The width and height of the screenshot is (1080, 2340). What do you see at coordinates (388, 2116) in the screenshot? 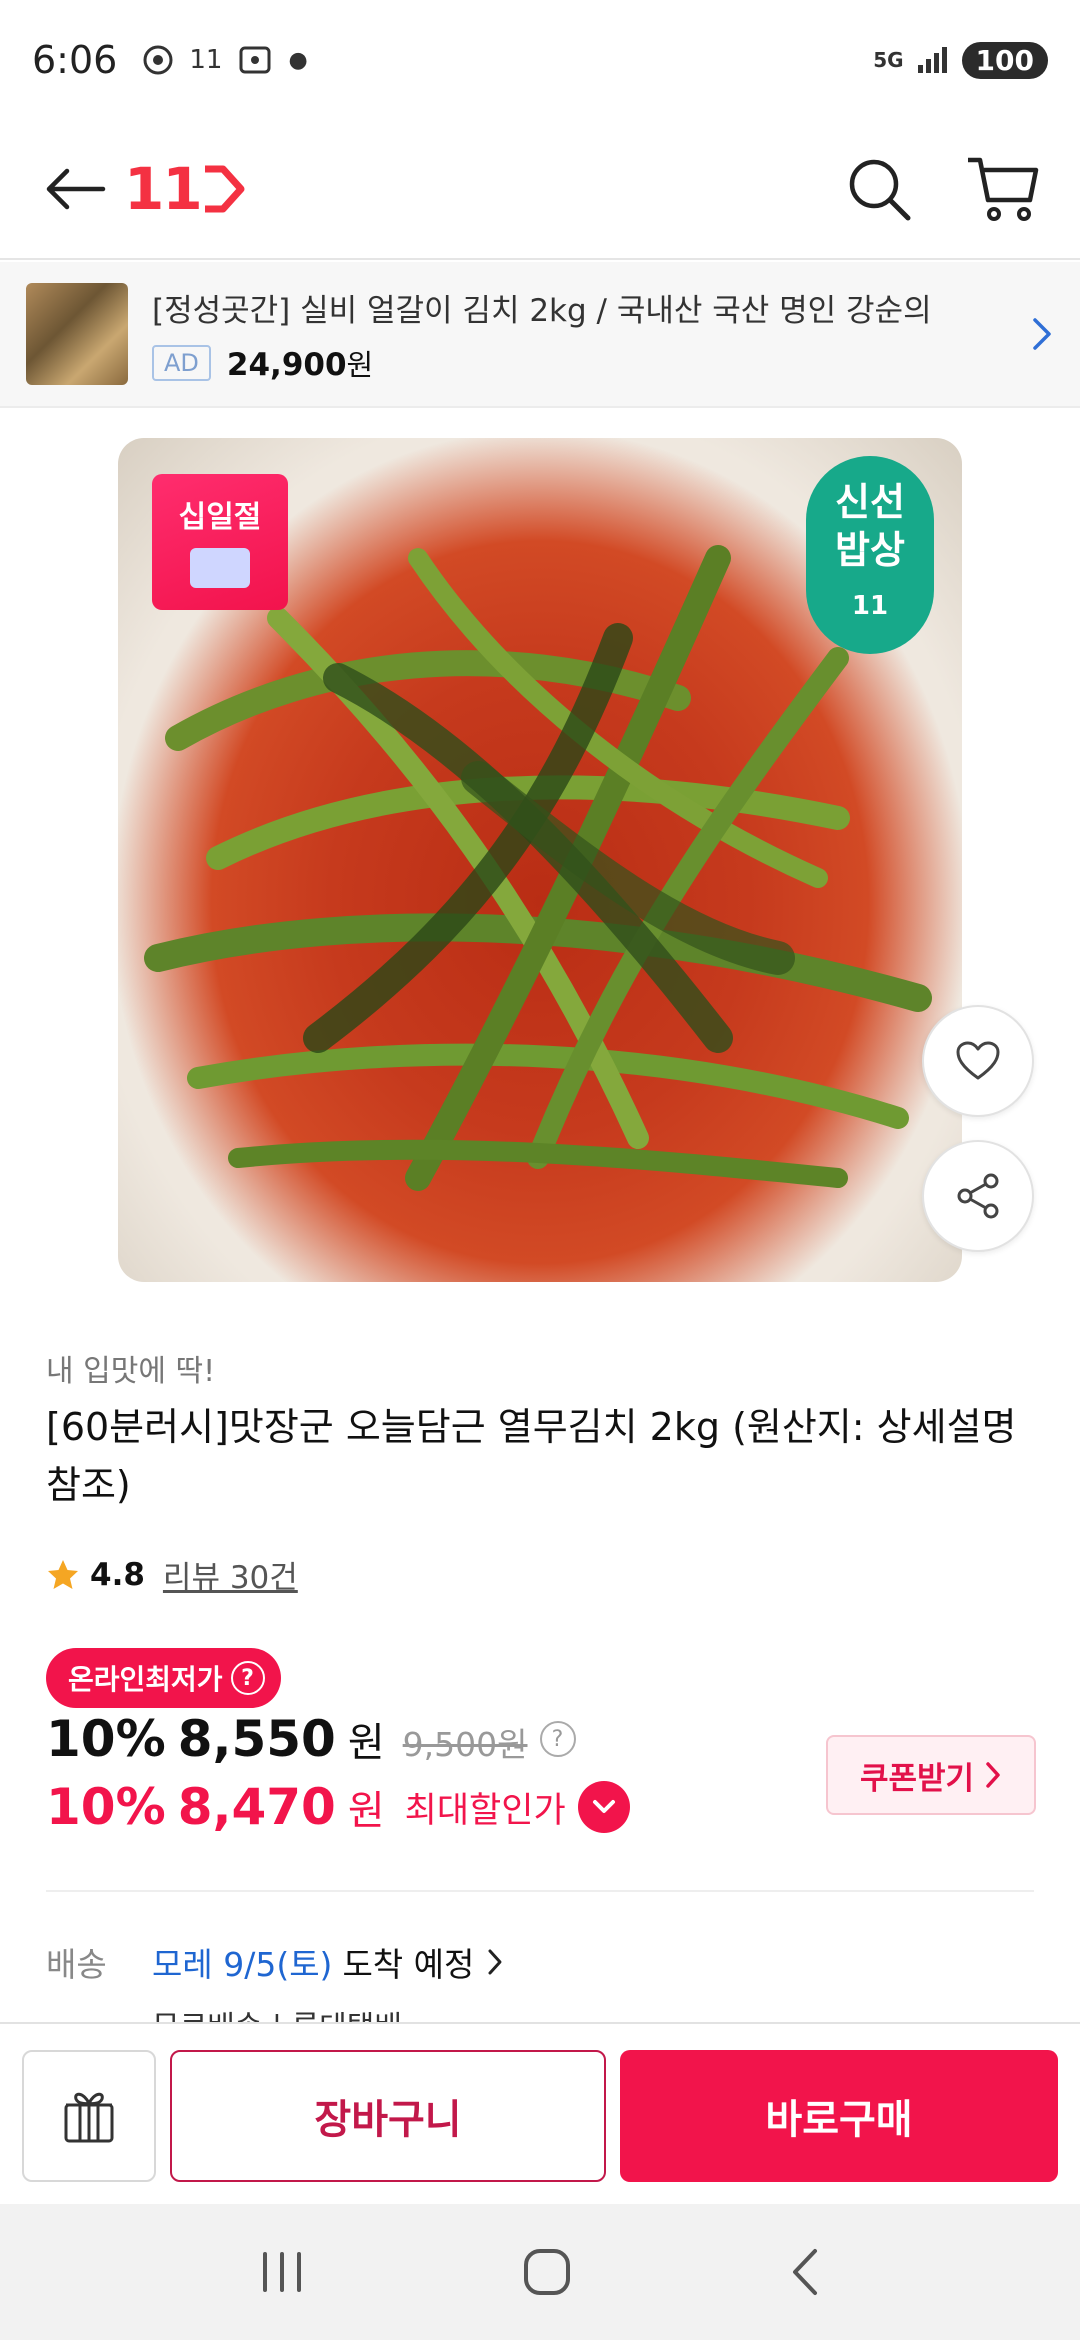
I see `add-to-cart-button: 장바구니` at bounding box center [388, 2116].